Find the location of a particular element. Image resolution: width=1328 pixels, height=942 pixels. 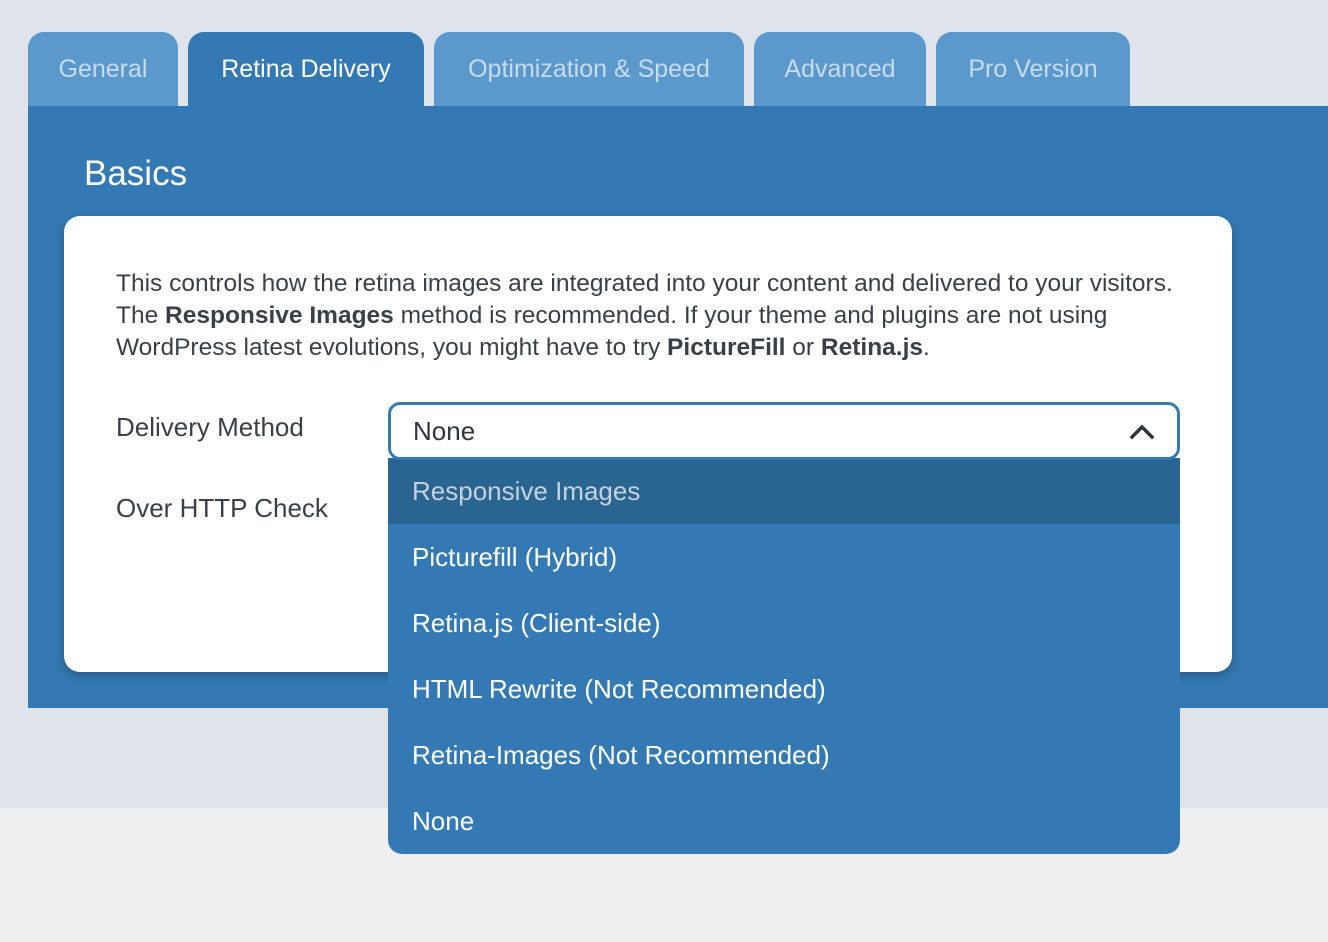

description-emphasis: Retina.js is located at coordinates (872, 347).